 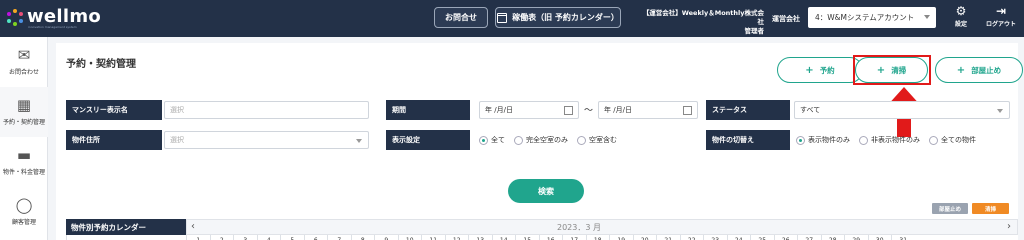 What do you see at coordinates (748, 110) in the screenshot?
I see `status-label: ステータス` at bounding box center [748, 110].